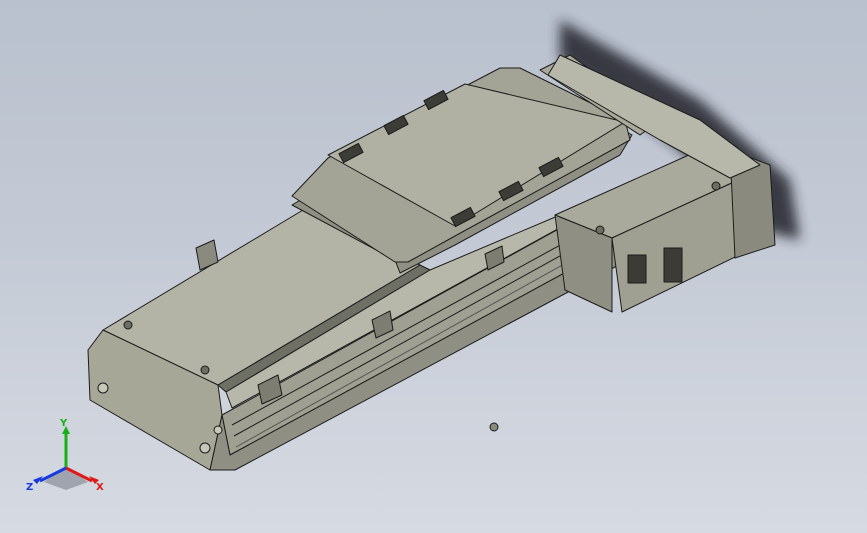 The image size is (867, 533). I want to click on x-axis-label: X, so click(100, 487).